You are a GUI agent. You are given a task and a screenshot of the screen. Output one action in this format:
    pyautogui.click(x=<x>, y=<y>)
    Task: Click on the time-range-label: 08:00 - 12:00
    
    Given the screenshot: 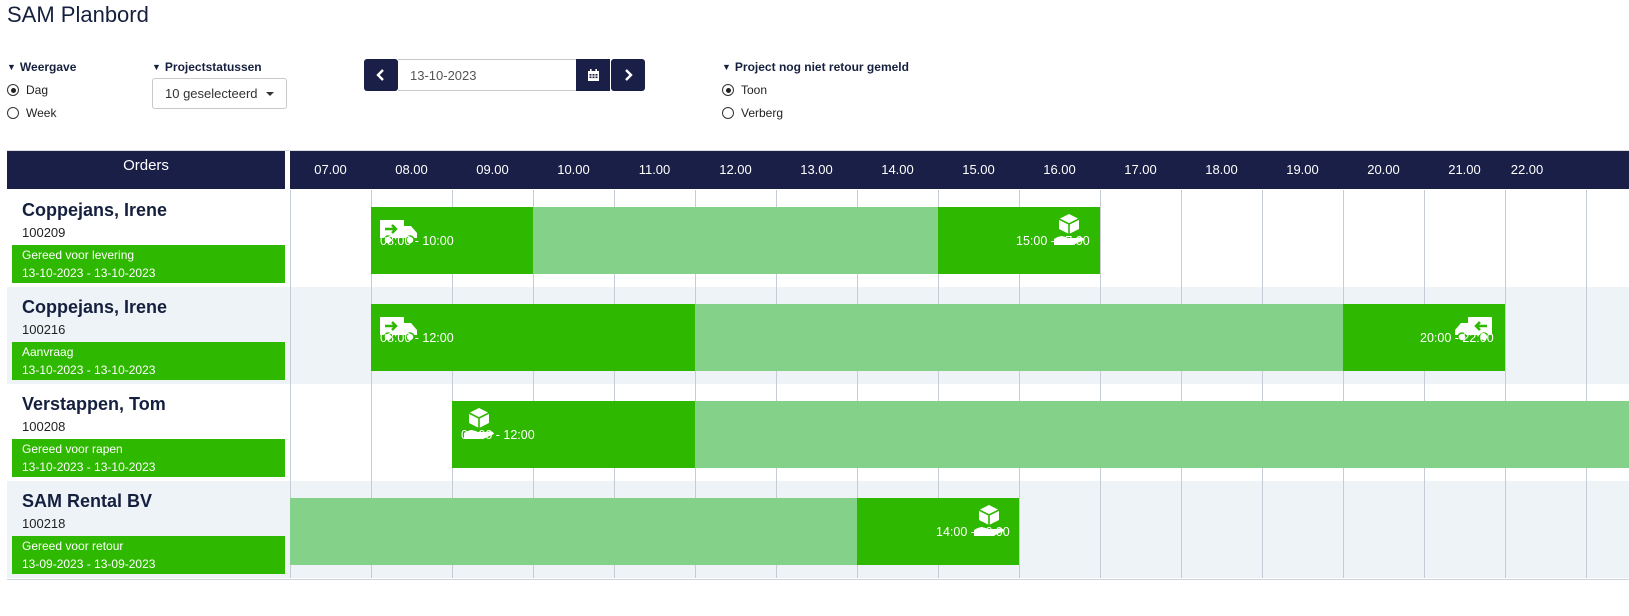 What is the action you would take?
    pyautogui.click(x=417, y=338)
    